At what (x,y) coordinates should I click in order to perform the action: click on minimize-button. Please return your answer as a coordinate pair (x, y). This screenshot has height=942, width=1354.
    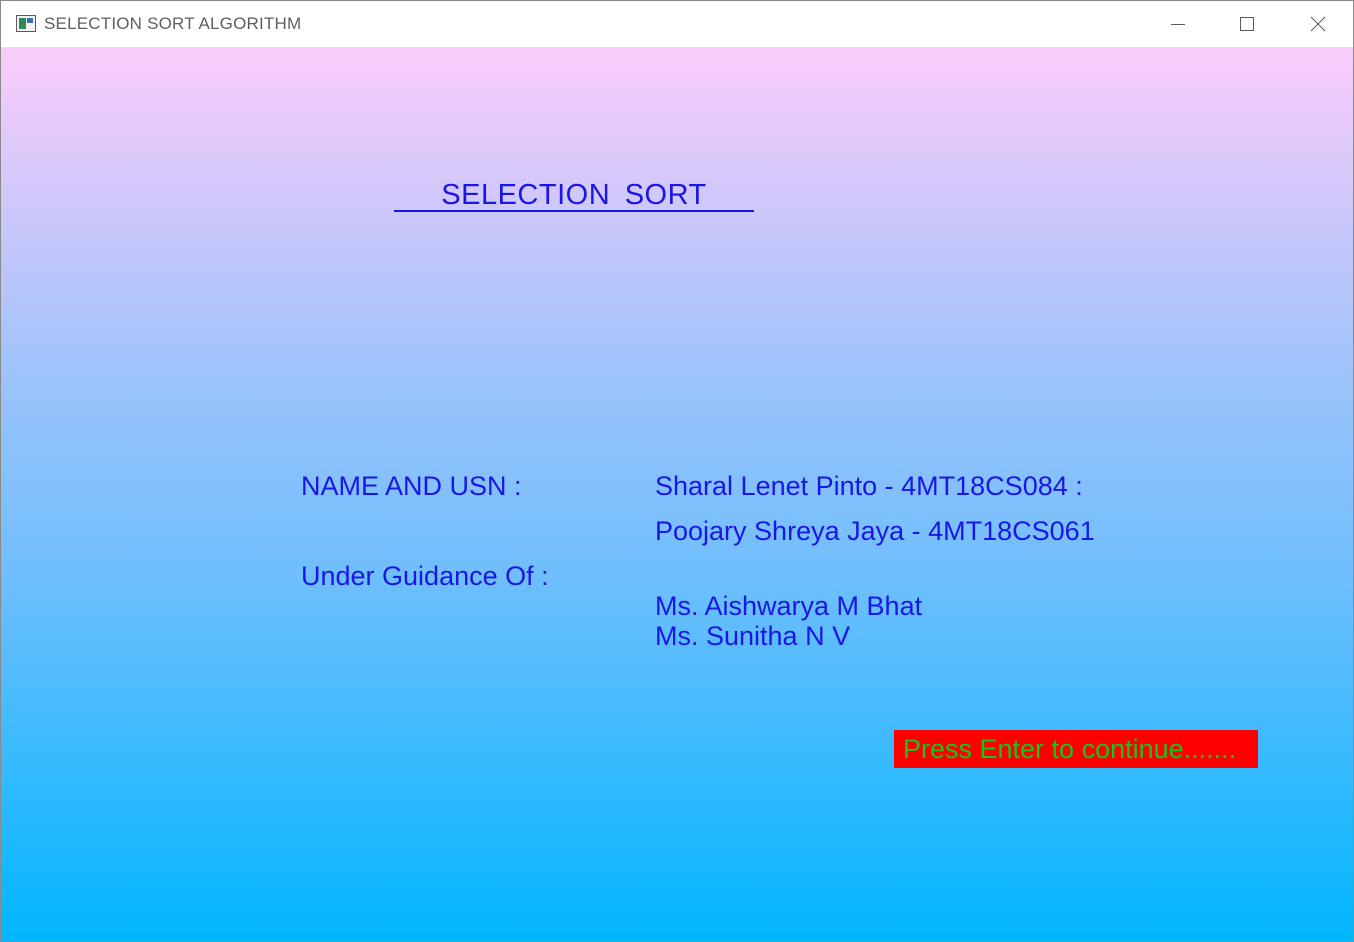
    Looking at the image, I should click on (1178, 24).